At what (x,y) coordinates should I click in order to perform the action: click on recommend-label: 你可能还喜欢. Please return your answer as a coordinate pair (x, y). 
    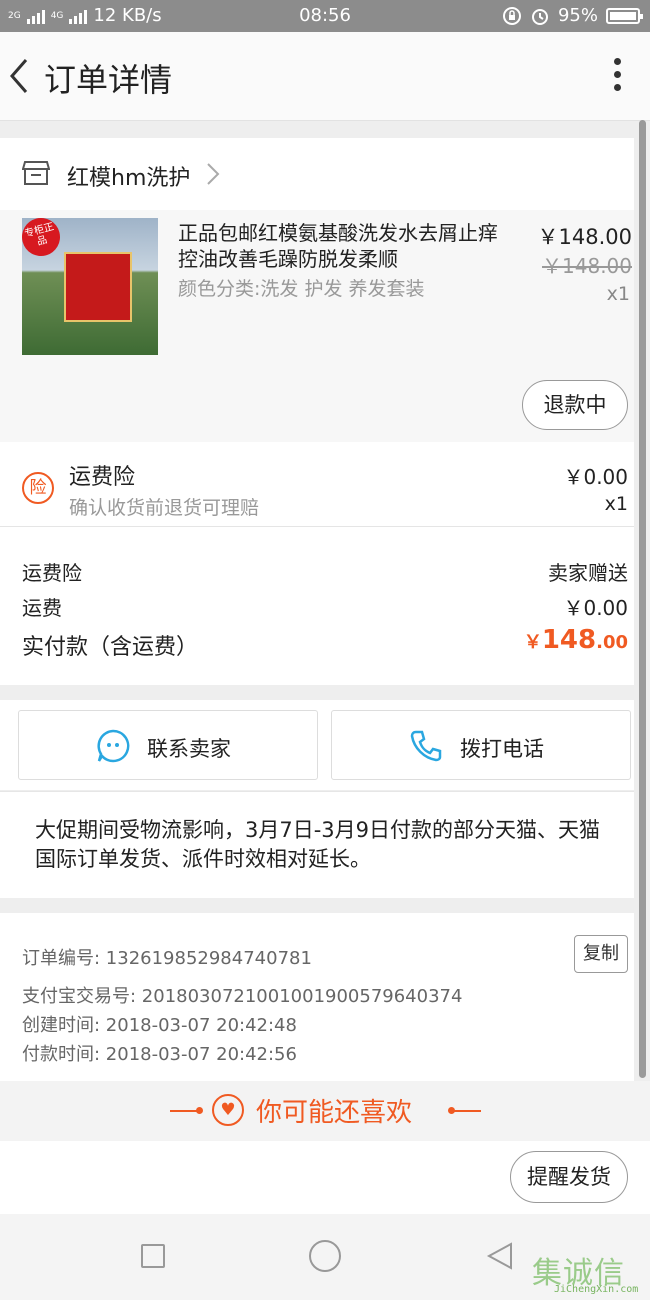
    Looking at the image, I should click on (334, 1113).